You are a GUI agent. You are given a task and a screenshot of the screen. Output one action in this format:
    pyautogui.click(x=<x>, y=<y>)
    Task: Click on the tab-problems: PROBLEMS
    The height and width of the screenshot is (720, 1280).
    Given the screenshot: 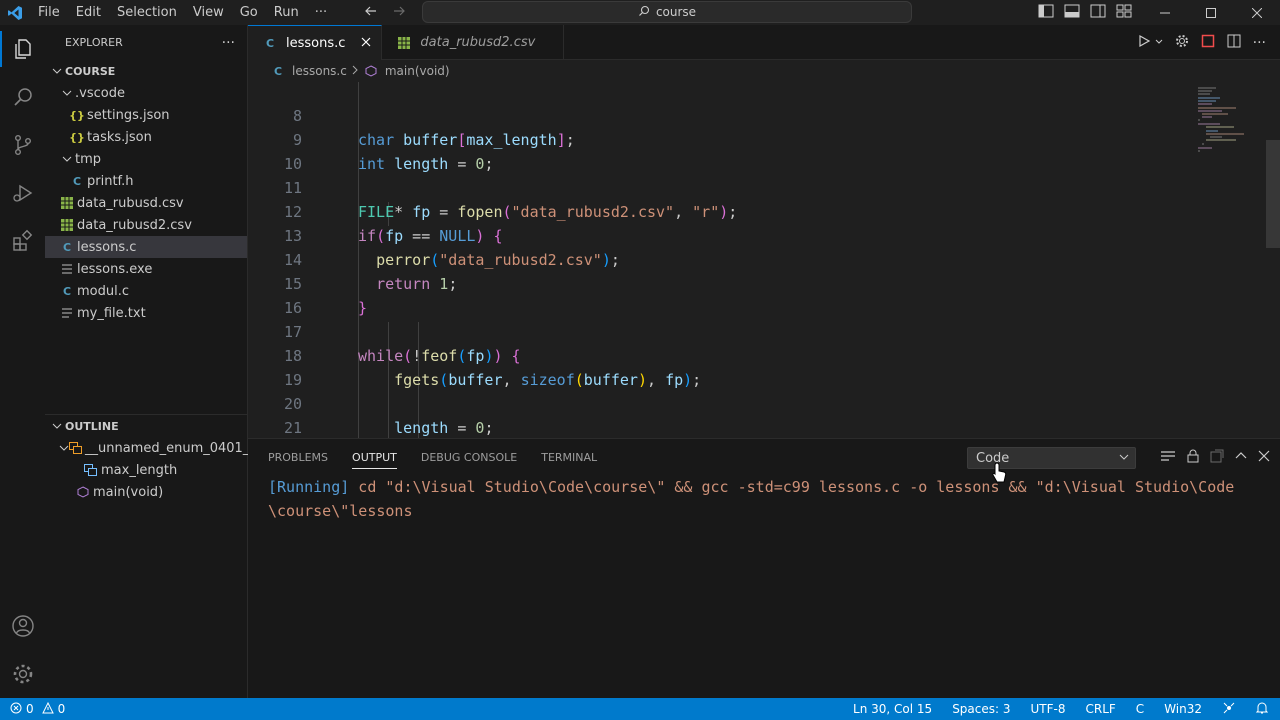 What is the action you would take?
    pyautogui.click(x=298, y=457)
    